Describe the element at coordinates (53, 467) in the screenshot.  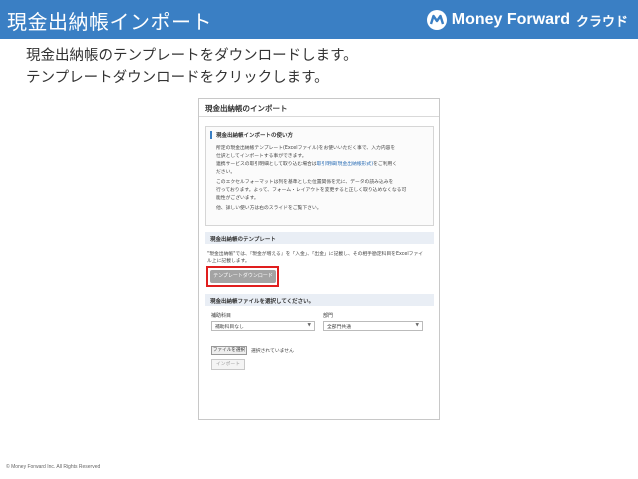
I see `copyright-footer: © Money Forward Inc. All Rights Reserved` at that location.